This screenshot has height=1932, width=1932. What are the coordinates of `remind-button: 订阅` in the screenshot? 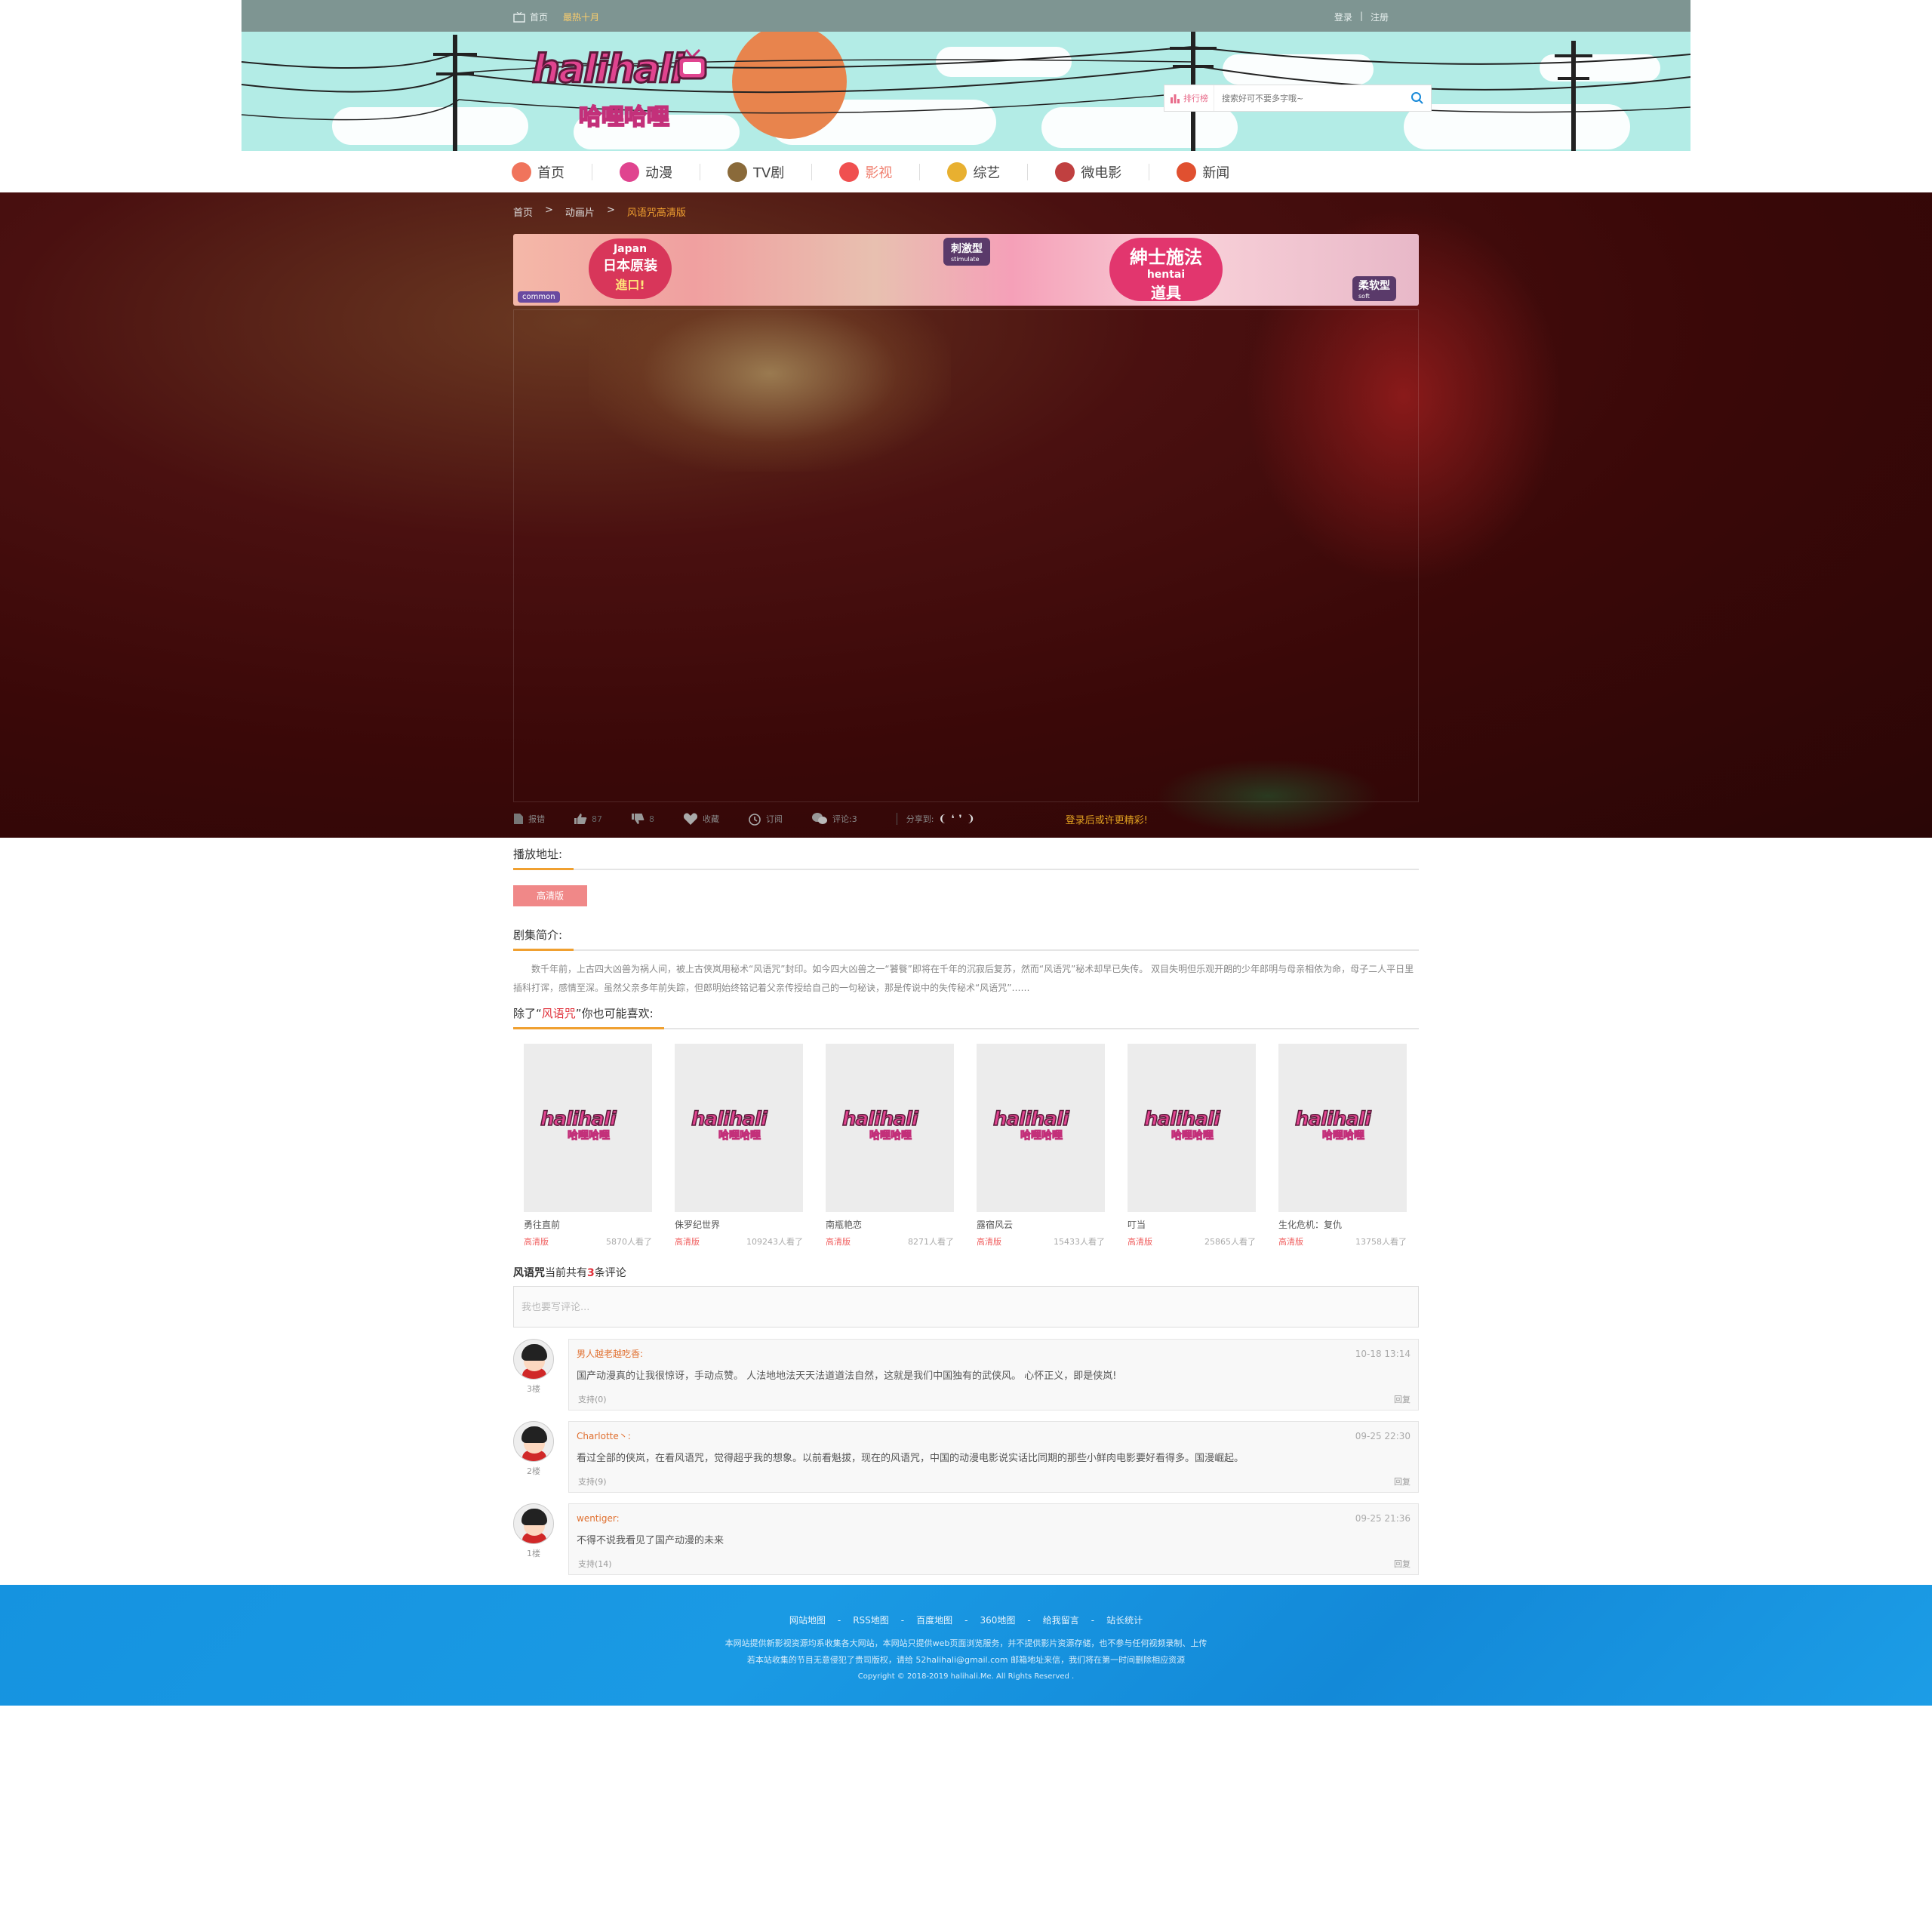 It's located at (765, 819).